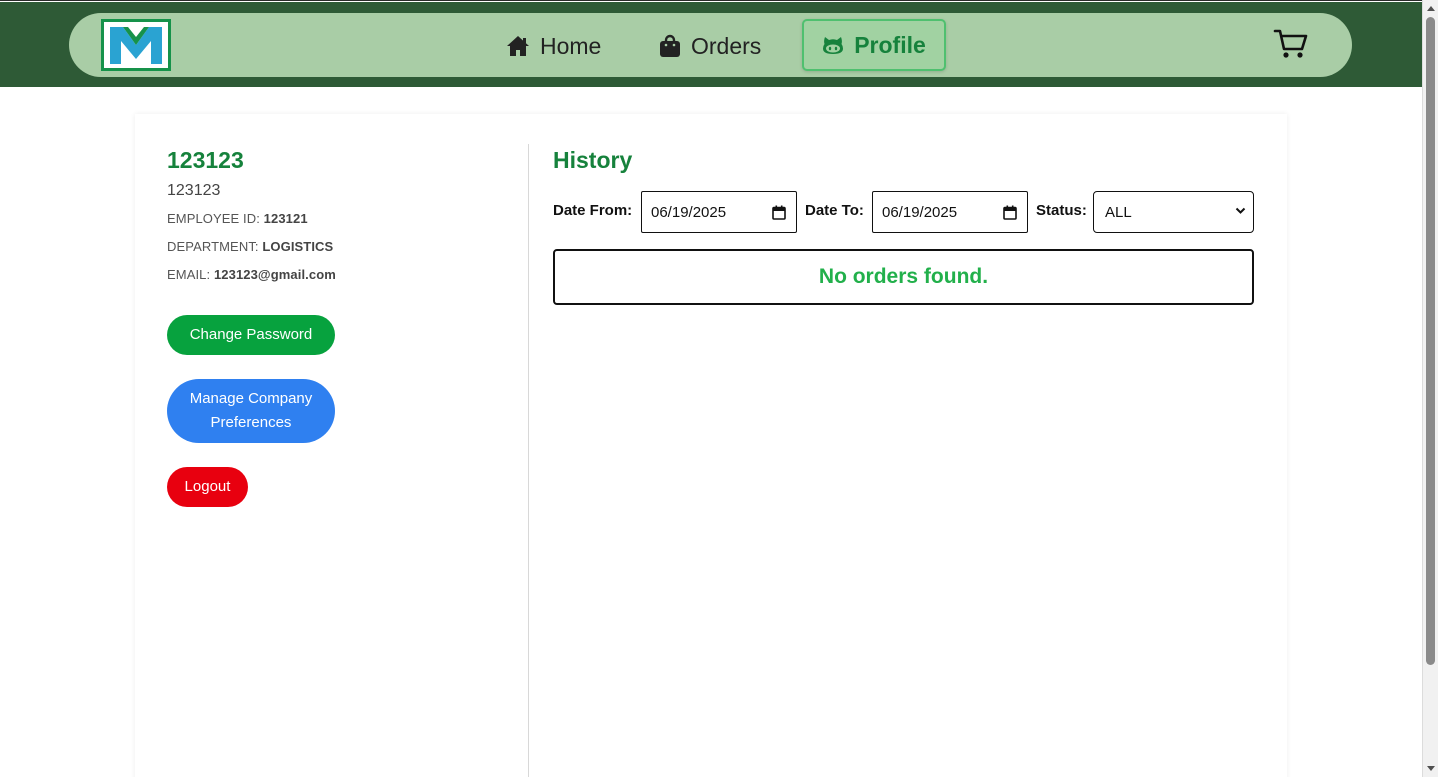  What do you see at coordinates (337, 275) in the screenshot?
I see `email-row: EMAIL: 123123@gmail.com` at bounding box center [337, 275].